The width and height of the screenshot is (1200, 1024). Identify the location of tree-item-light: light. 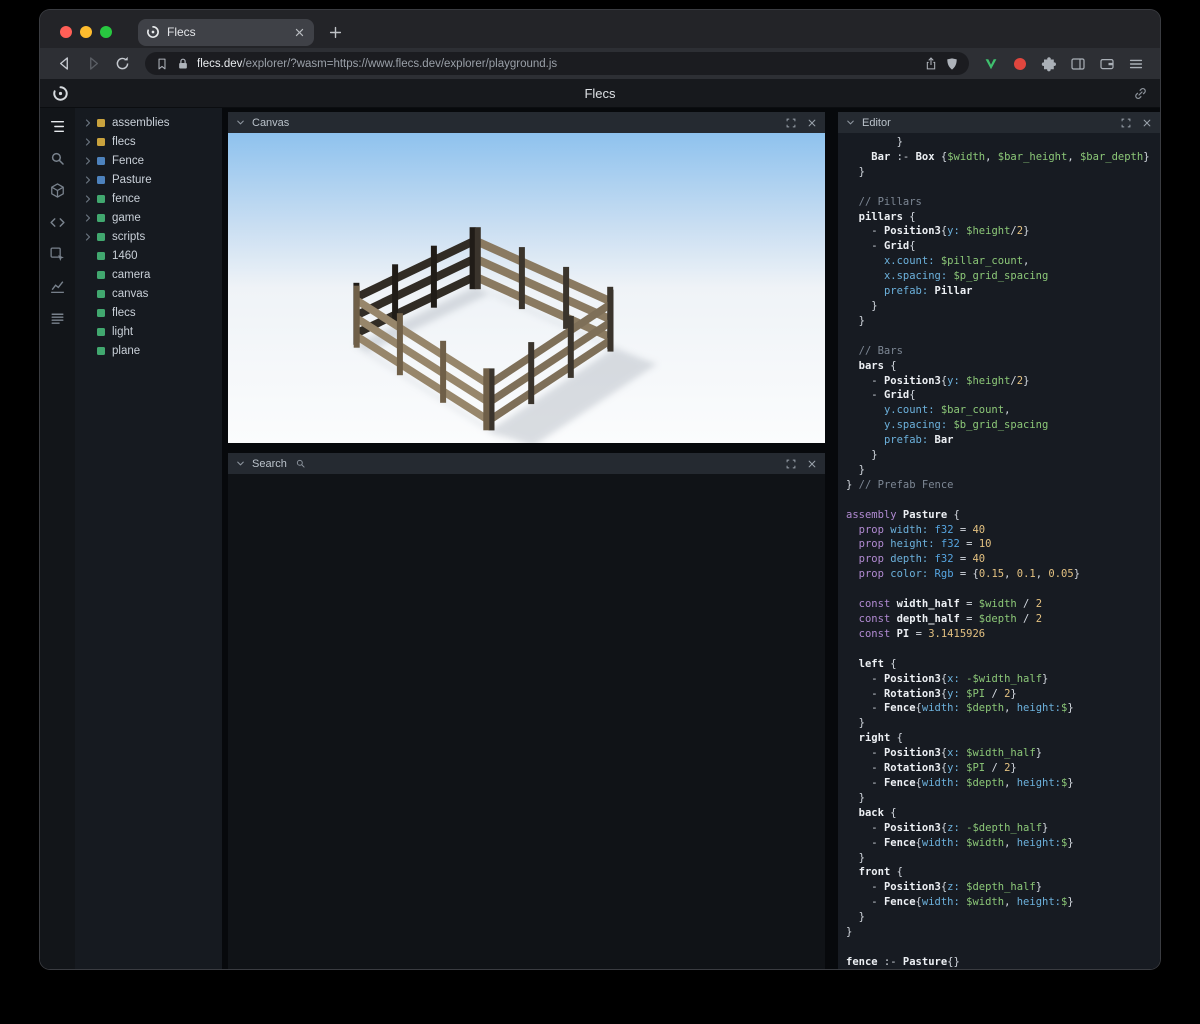
(148, 331).